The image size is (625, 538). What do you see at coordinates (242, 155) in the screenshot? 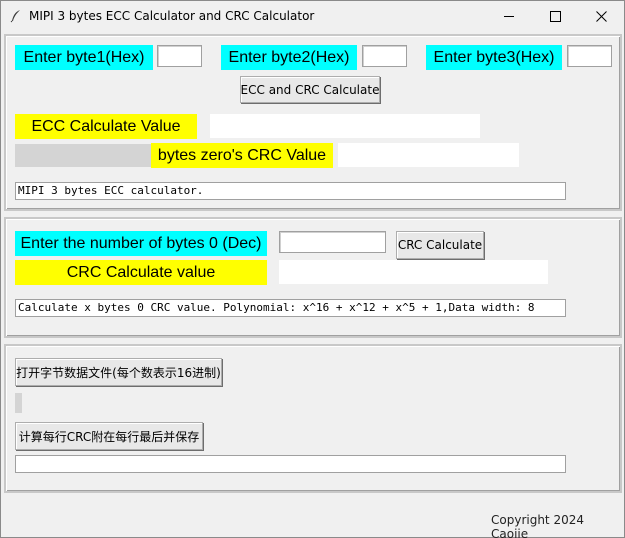
I see `crc-zero-label: bytes zero's CRC Value` at bounding box center [242, 155].